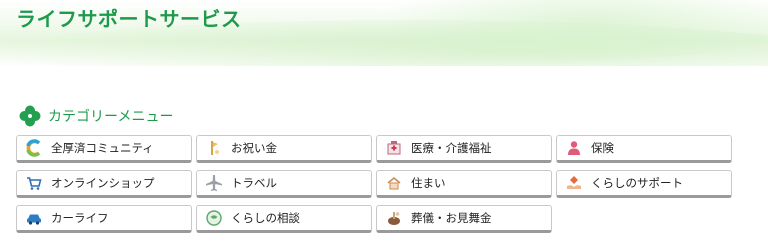 The width and height of the screenshot is (768, 251). I want to click on clover-icon, so click(30, 116).